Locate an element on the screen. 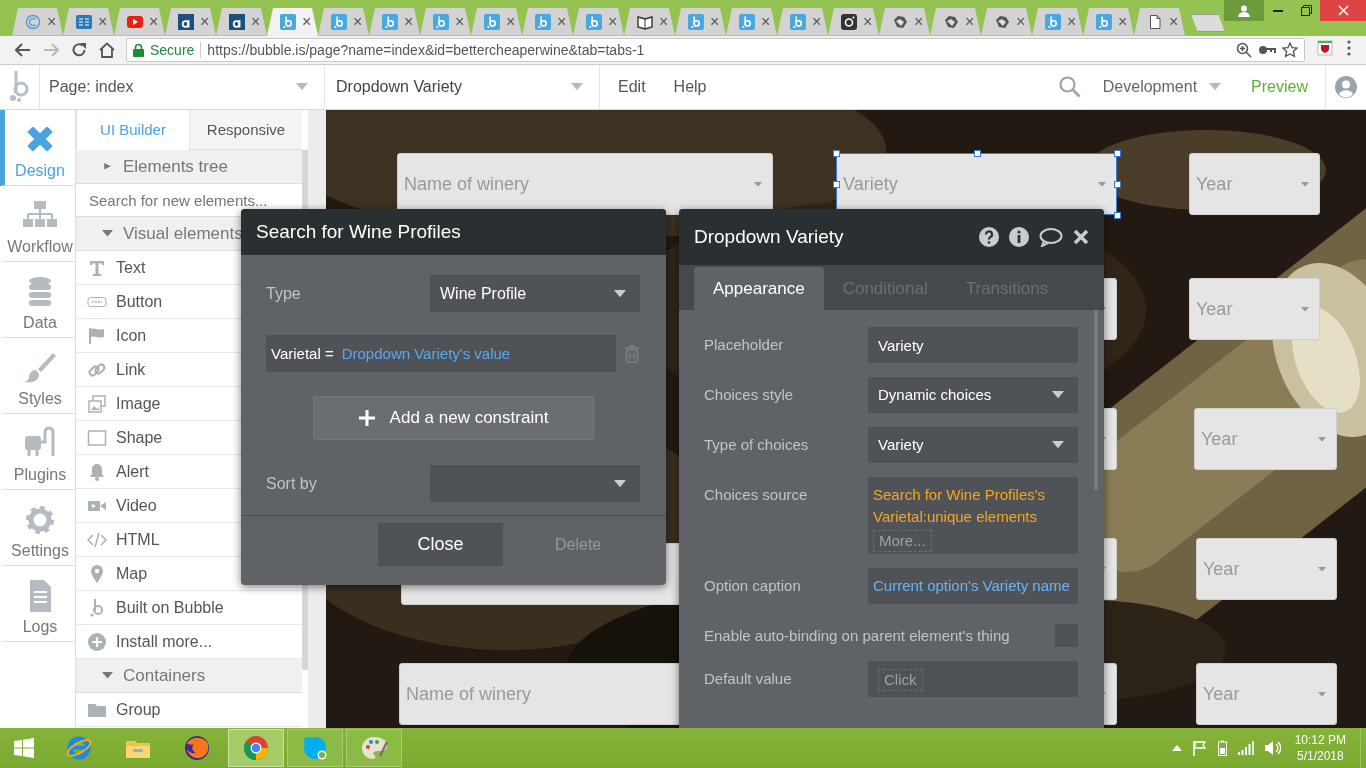 This screenshot has width=1366, height=768. zoom-icon is located at coordinates (1244, 50).